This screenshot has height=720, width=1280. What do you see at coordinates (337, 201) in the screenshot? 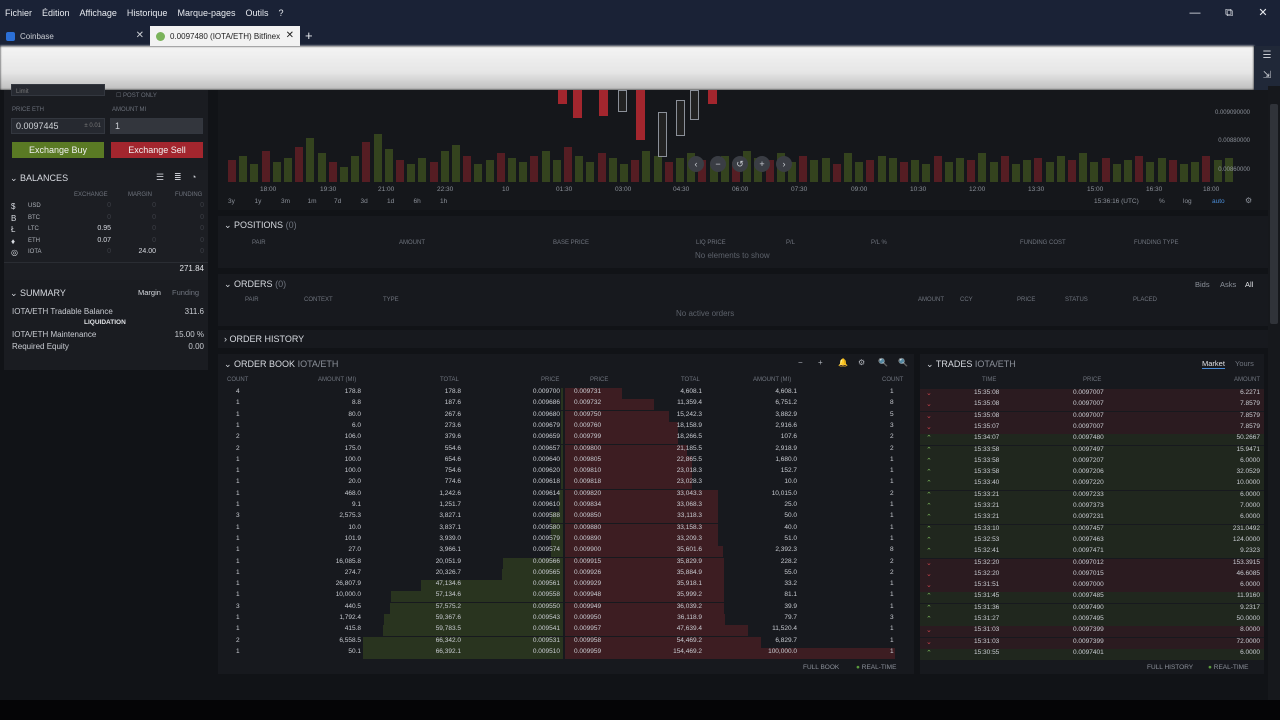
I see `timeframe-7d: 7d` at bounding box center [337, 201].